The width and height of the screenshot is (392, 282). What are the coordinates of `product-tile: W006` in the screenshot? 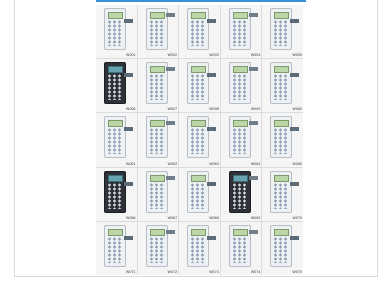 It's located at (116, 86).